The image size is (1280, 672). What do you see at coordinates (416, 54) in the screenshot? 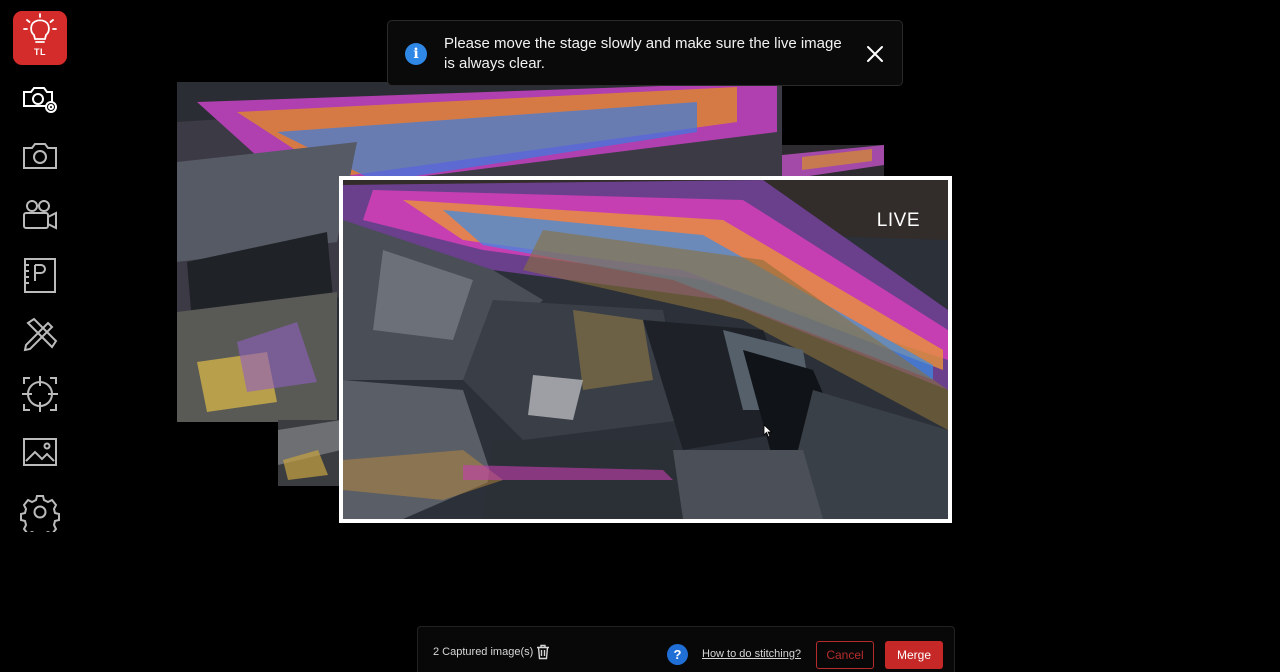
I see `info-icon: i` at bounding box center [416, 54].